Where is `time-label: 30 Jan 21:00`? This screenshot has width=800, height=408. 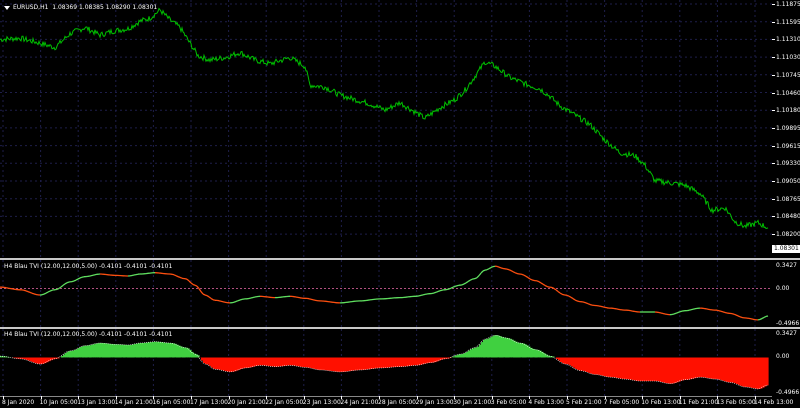 time-label: 30 Jan 21:00 is located at coordinates (472, 402).